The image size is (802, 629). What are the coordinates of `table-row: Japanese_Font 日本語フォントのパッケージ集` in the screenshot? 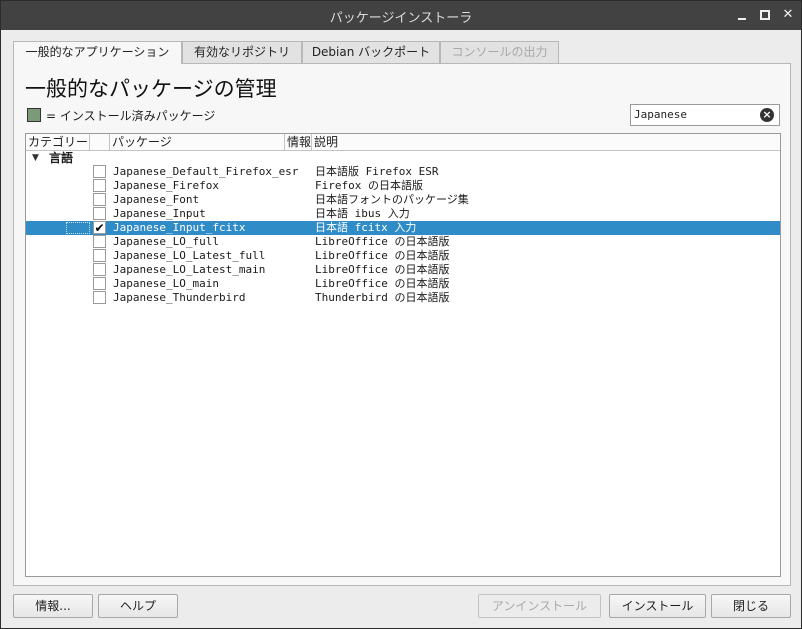 It's located at (403, 200).